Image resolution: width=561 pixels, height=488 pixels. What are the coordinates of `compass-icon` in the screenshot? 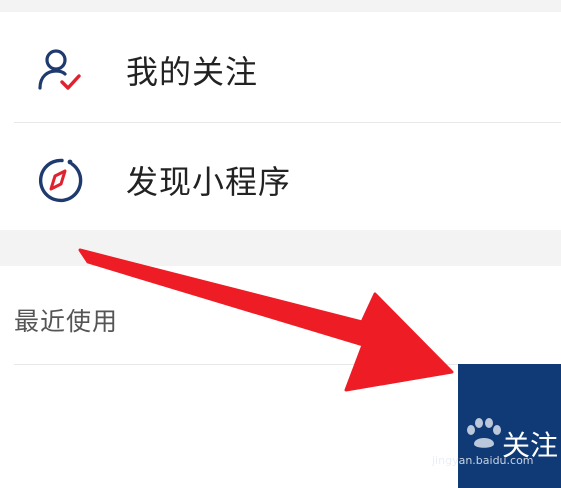 It's located at (60, 180).